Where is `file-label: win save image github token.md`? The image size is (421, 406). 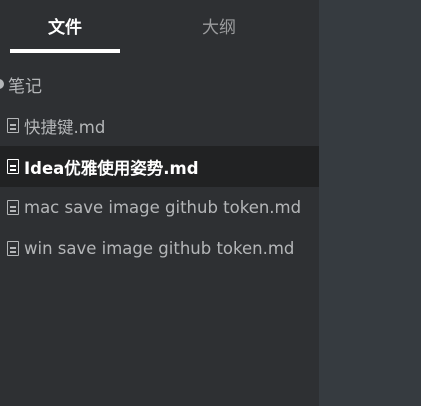 file-label: win save image github token.md is located at coordinates (159, 248).